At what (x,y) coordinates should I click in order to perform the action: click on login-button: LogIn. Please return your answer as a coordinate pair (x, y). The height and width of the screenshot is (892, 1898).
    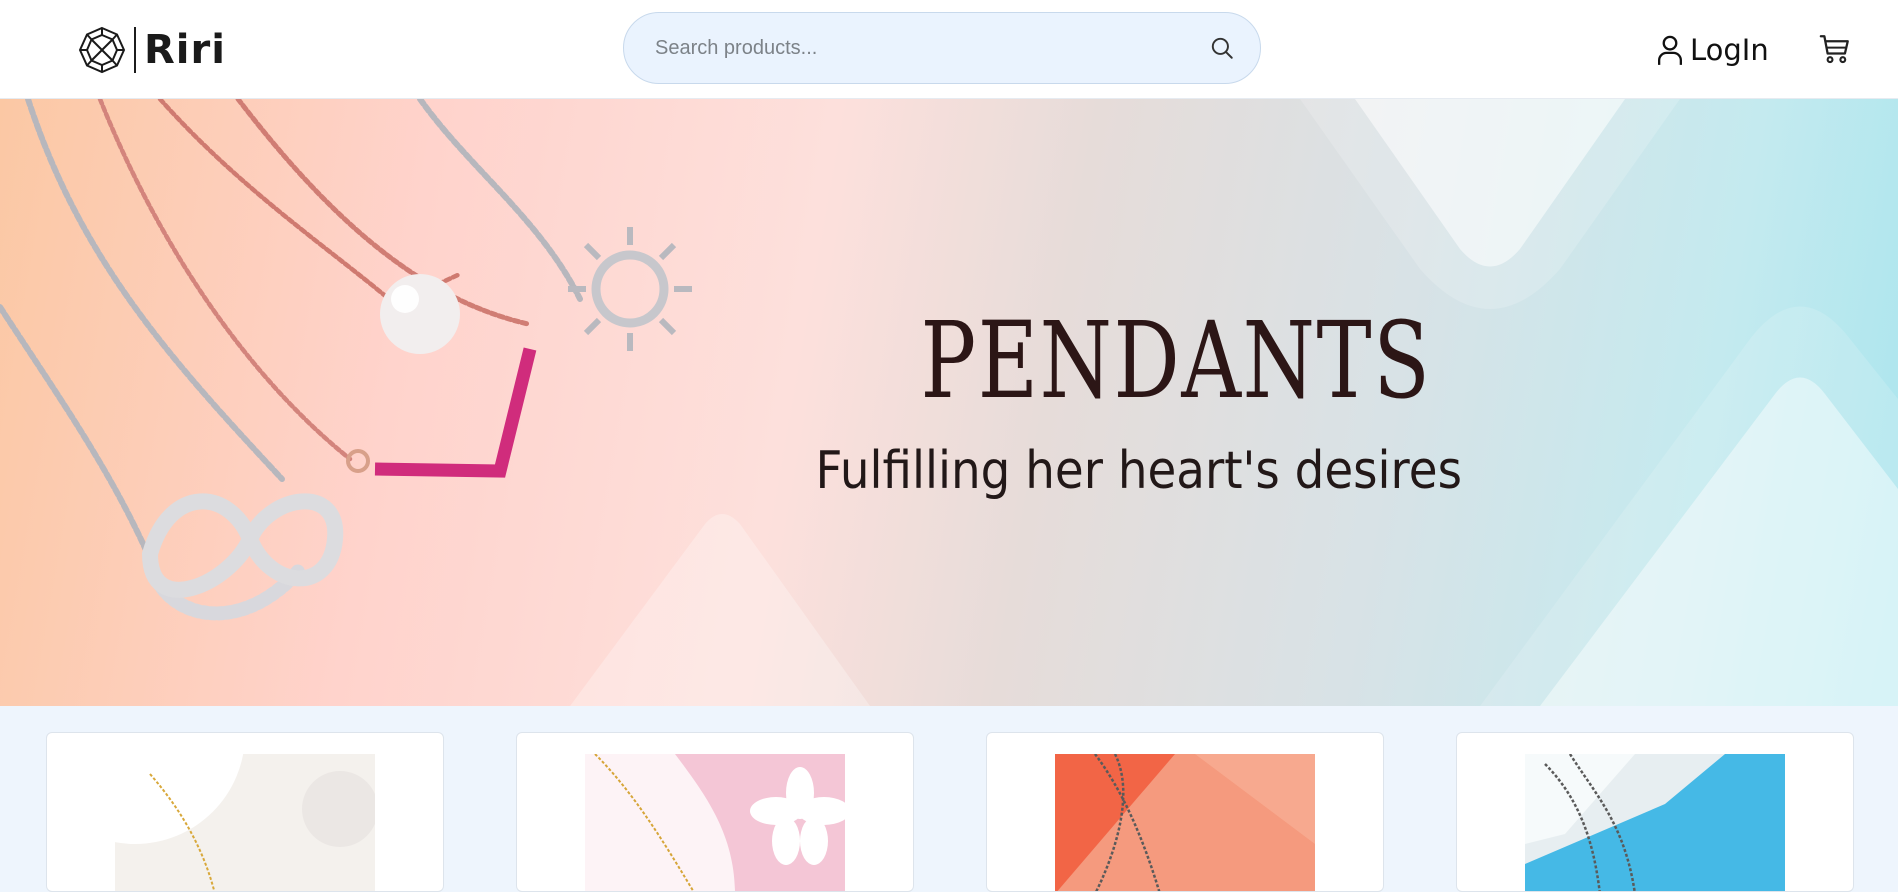
    Looking at the image, I should click on (1712, 50).